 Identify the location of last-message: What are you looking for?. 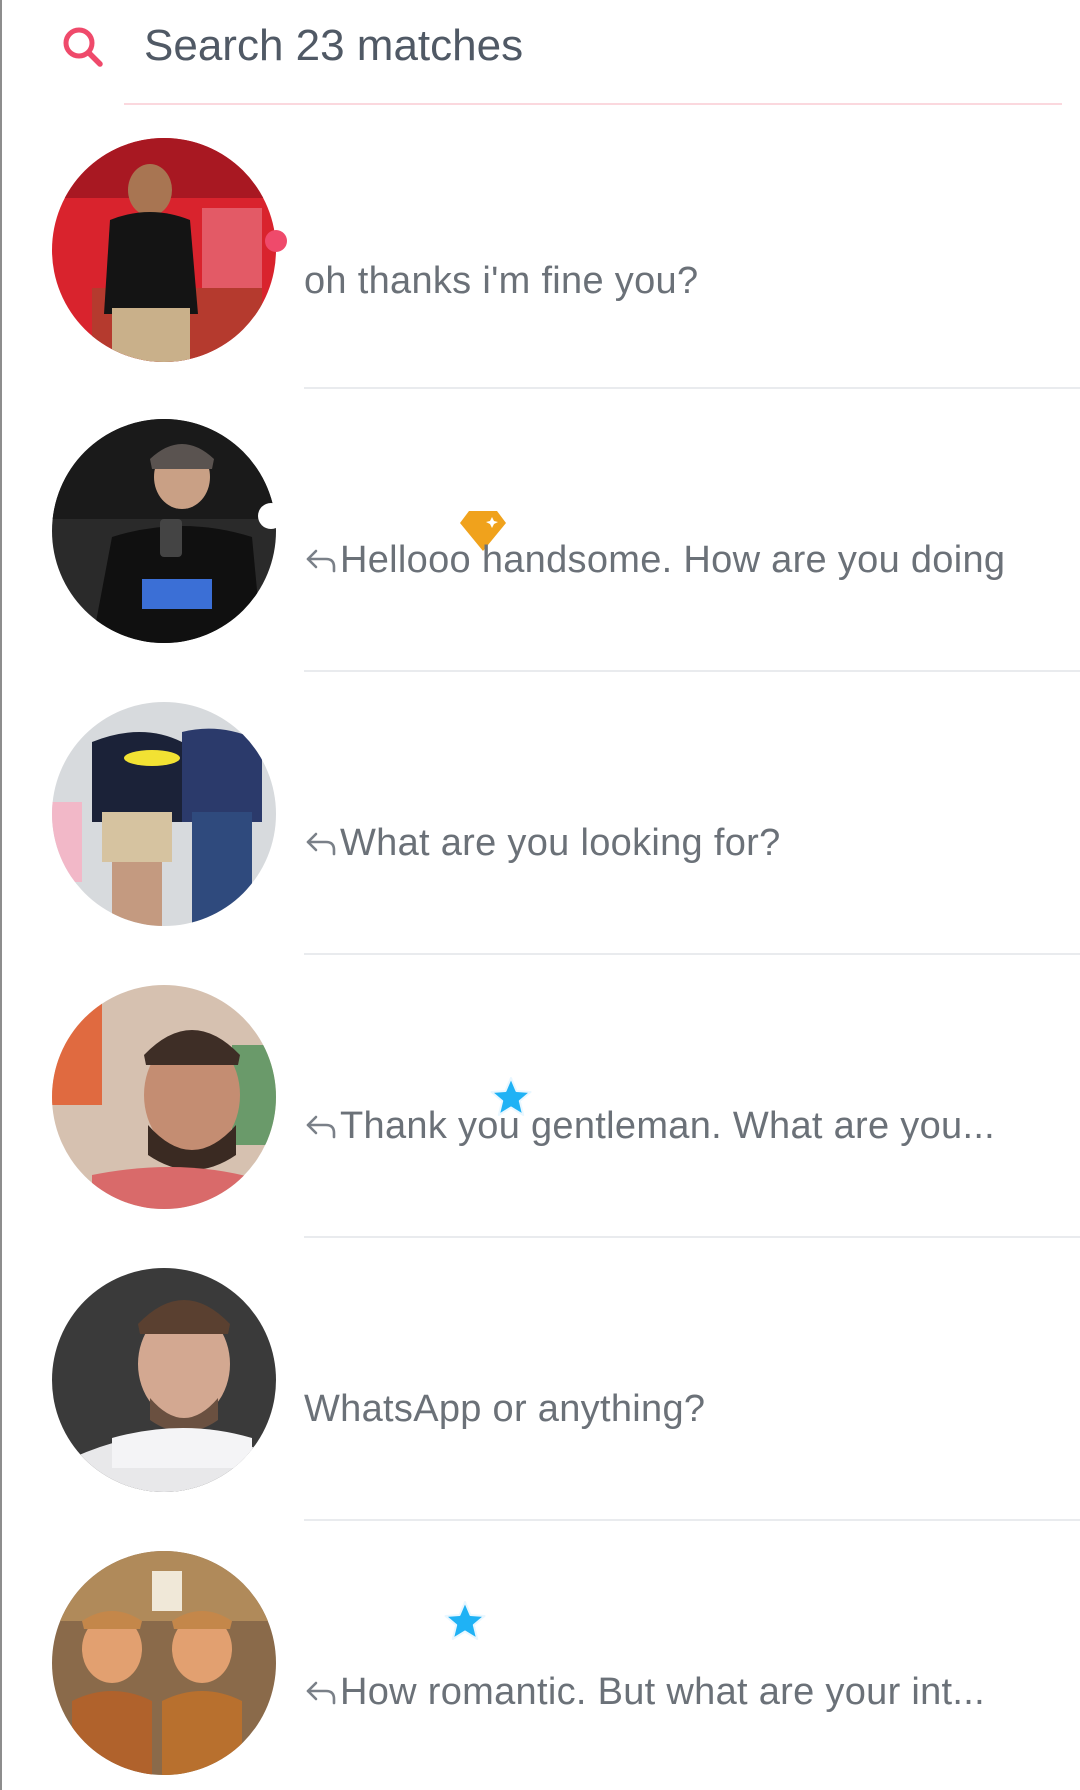
(542, 843).